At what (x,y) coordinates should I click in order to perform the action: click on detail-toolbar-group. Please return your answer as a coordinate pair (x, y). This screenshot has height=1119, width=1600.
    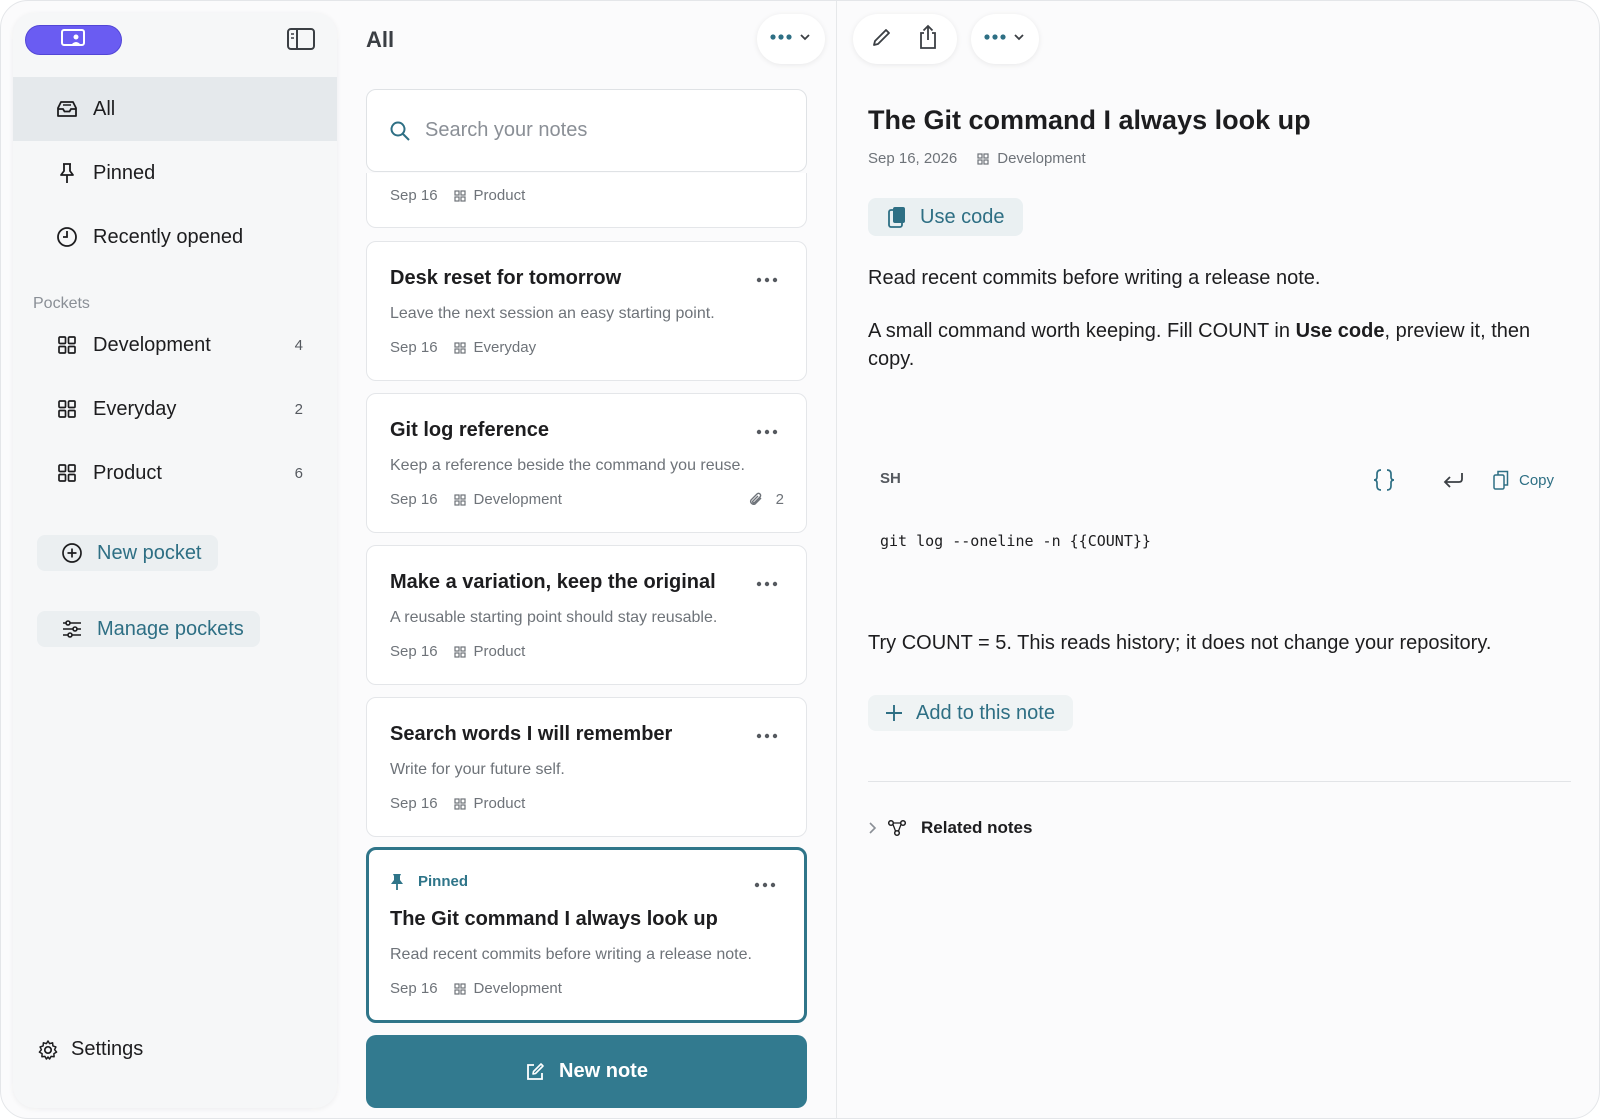
    Looking at the image, I should click on (905, 39).